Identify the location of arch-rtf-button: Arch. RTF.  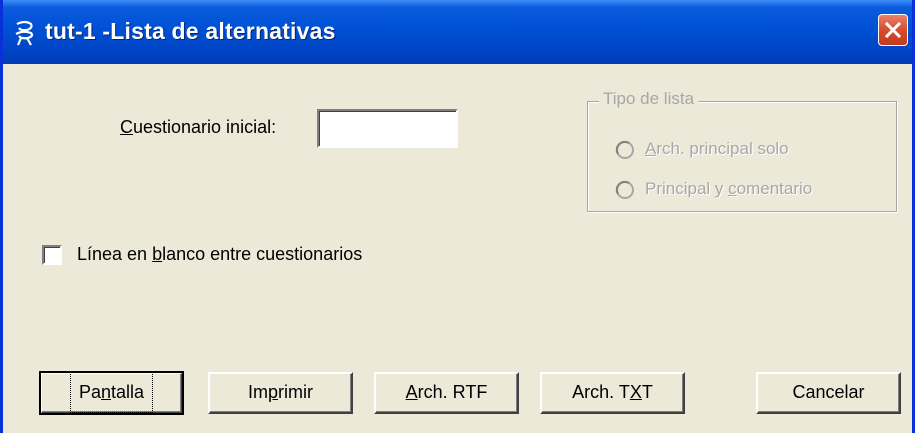
(446, 393).